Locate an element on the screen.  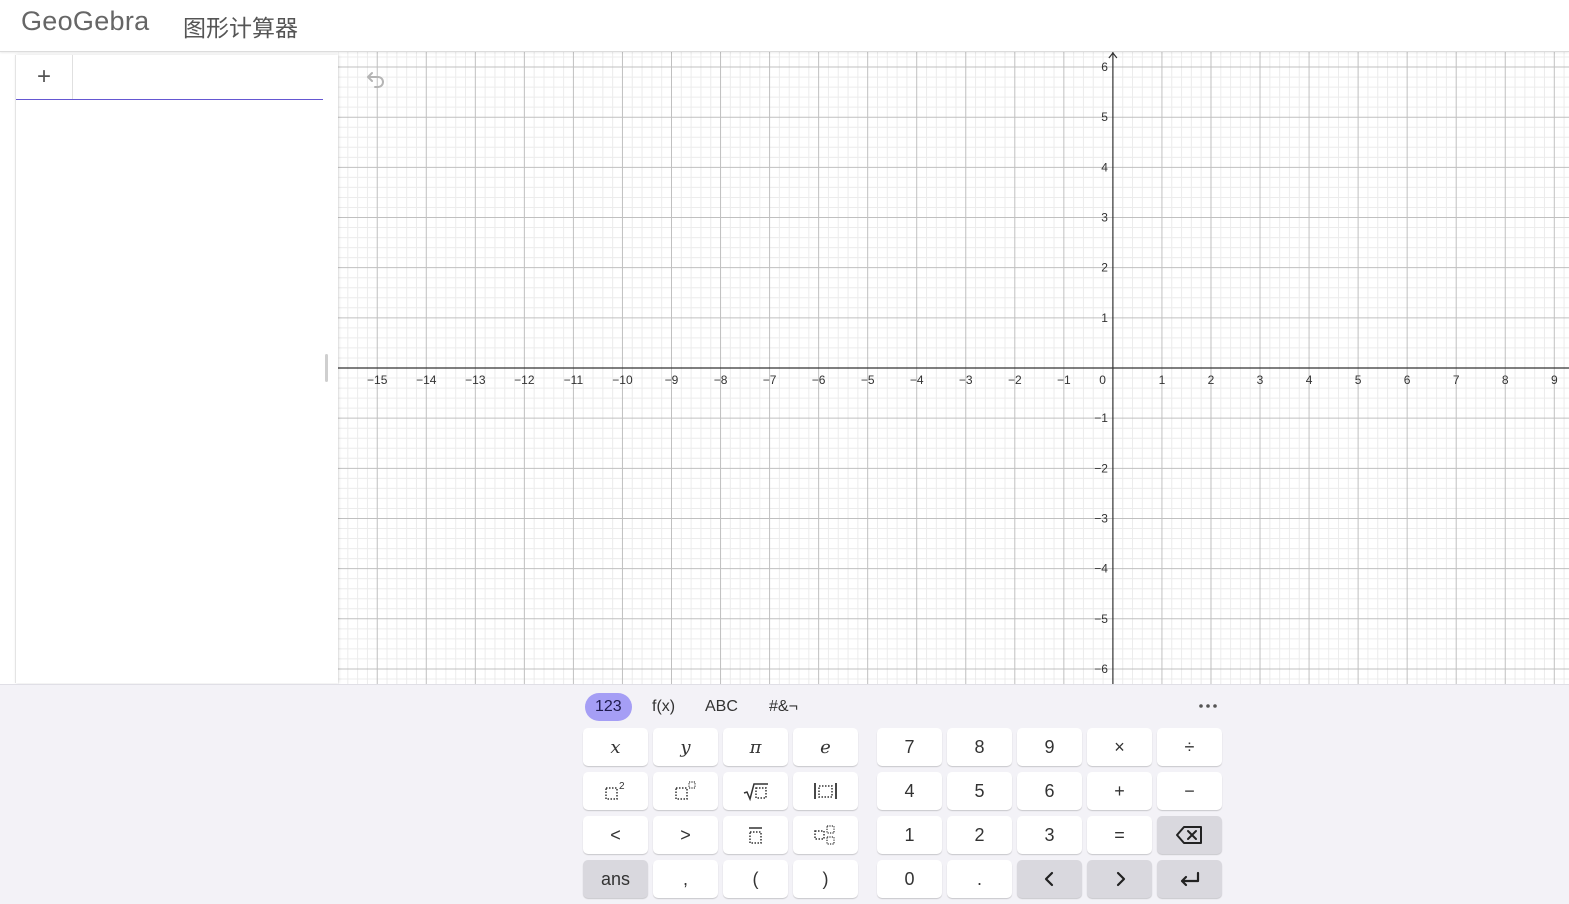
key-equals: = is located at coordinates (1119, 835).